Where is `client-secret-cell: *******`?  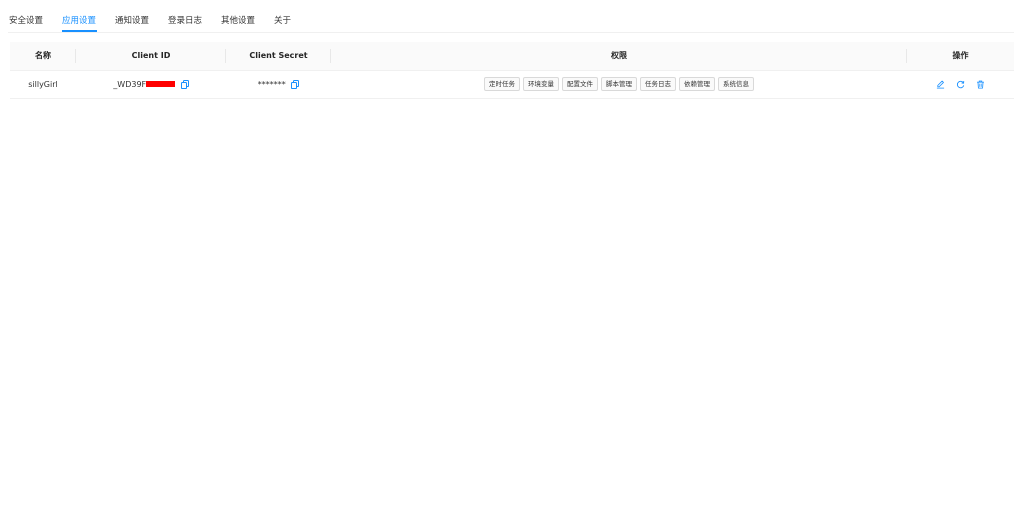
client-secret-cell: ******* is located at coordinates (278, 84).